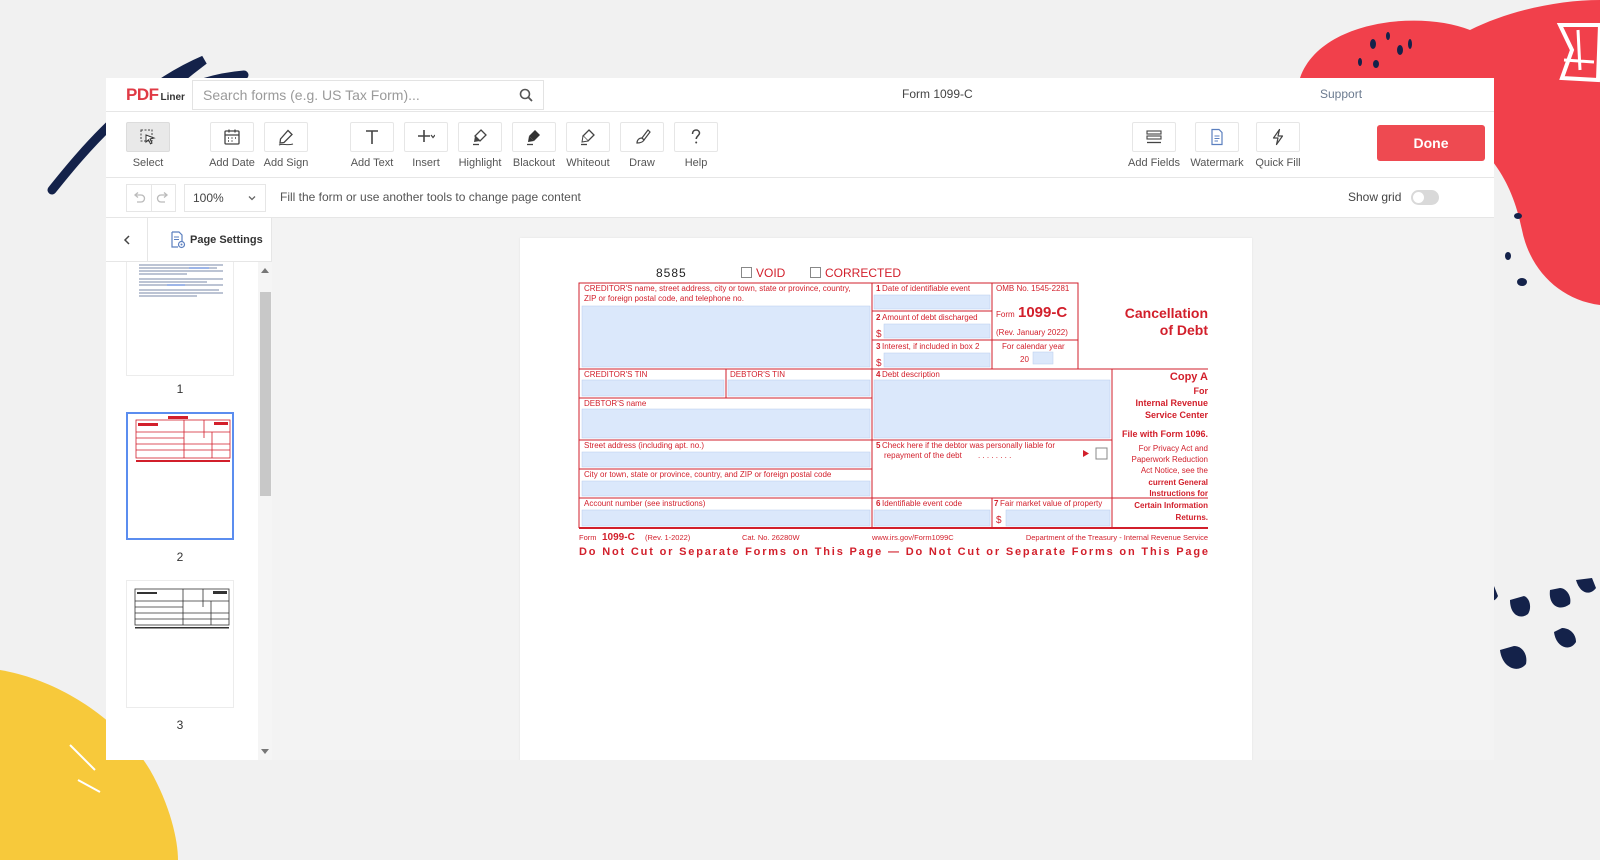  Describe the element at coordinates (148, 163) in the screenshot. I see `select-label: Select` at that location.